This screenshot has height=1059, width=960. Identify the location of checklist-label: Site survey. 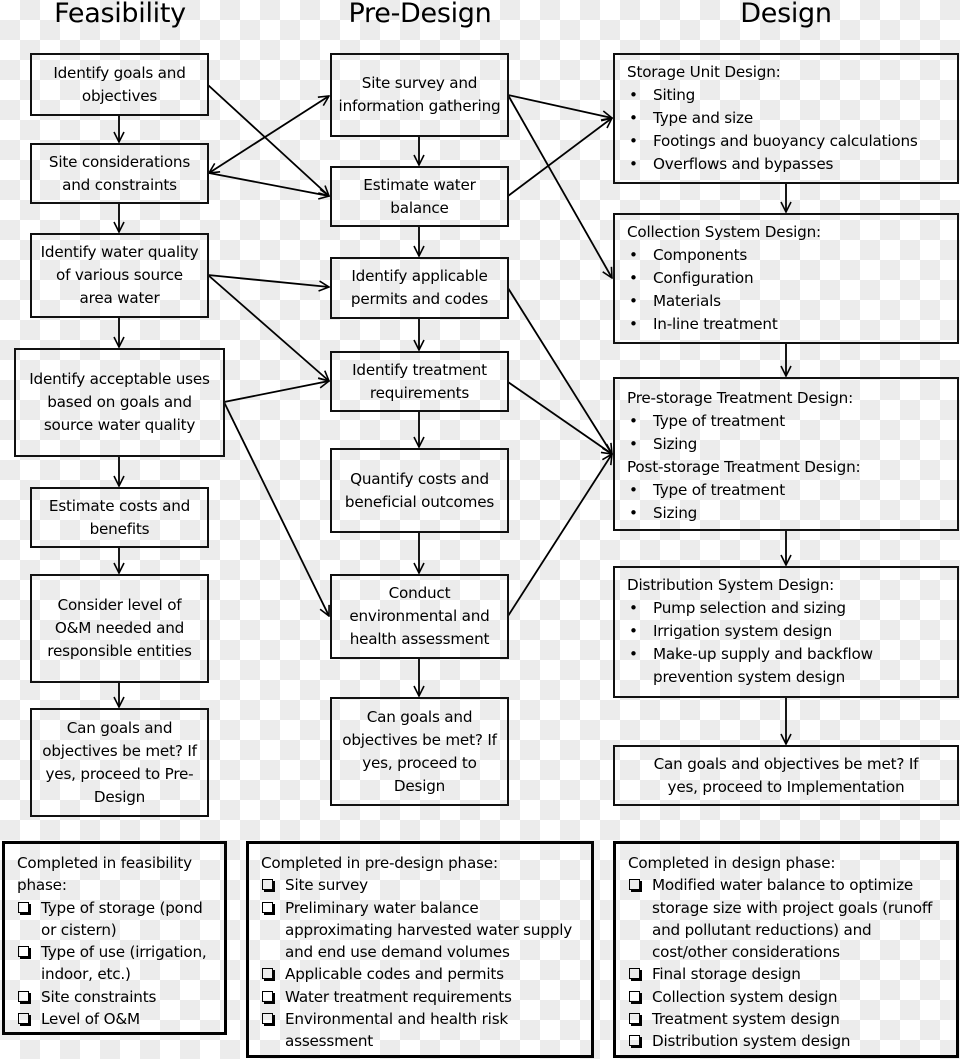
(326, 885).